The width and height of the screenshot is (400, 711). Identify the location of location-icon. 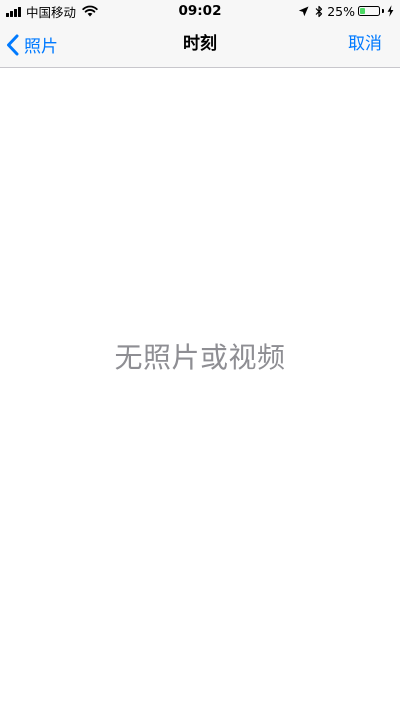
(304, 11).